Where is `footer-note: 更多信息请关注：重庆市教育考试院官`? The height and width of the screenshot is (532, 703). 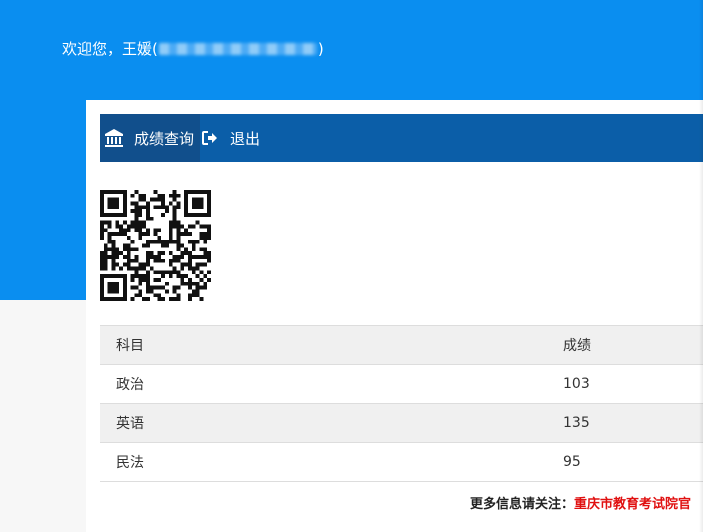 footer-note: 更多信息请关注：重庆市教育考试院官 is located at coordinates (580, 502).